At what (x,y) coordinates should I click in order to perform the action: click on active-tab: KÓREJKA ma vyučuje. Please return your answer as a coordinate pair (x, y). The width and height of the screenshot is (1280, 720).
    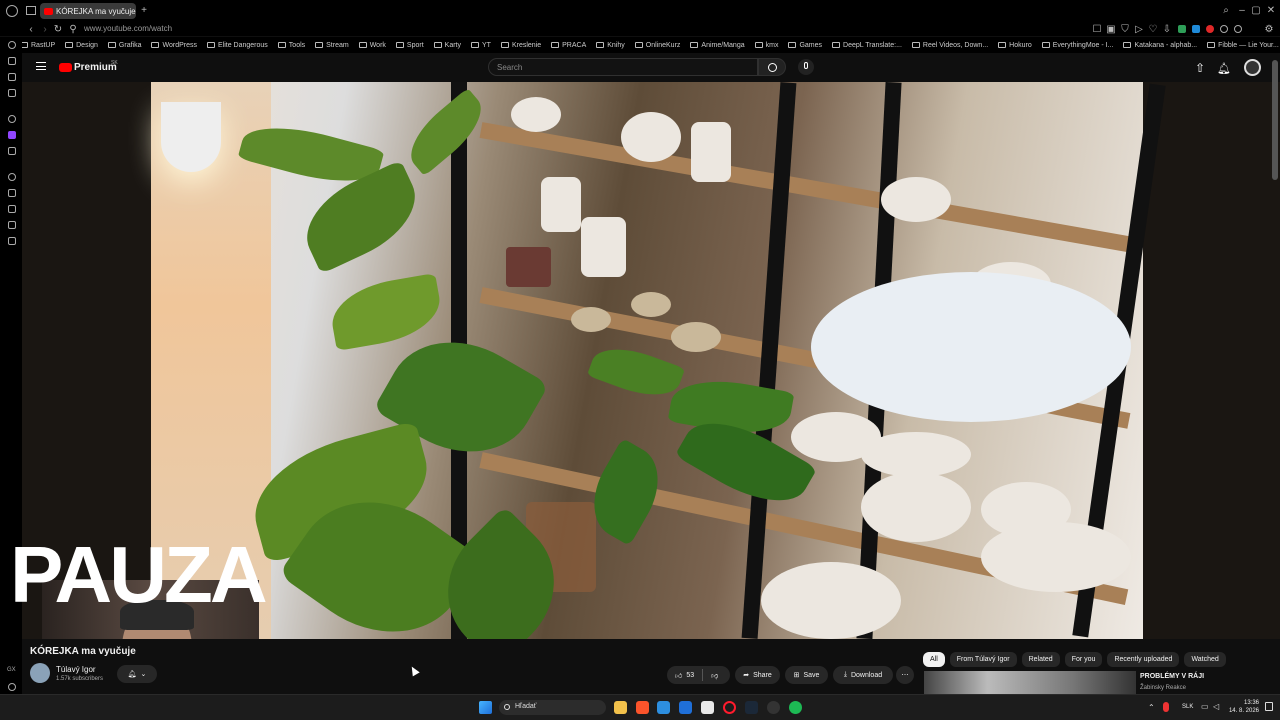
    Looking at the image, I should click on (88, 11).